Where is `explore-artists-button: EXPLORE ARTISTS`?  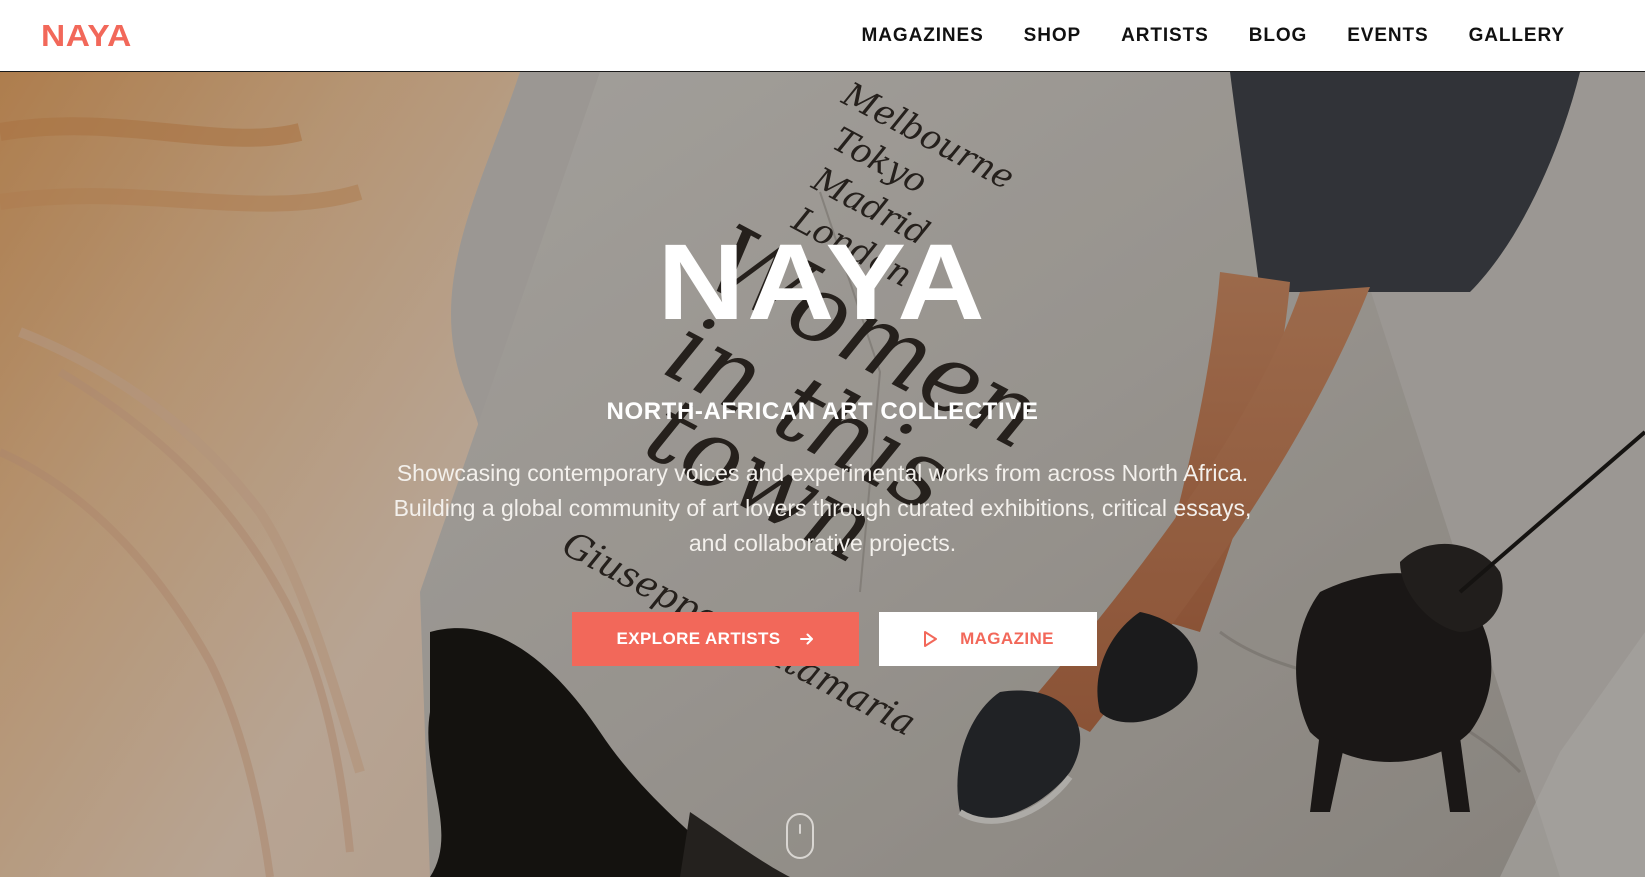 explore-artists-button: EXPLORE ARTISTS is located at coordinates (715, 639).